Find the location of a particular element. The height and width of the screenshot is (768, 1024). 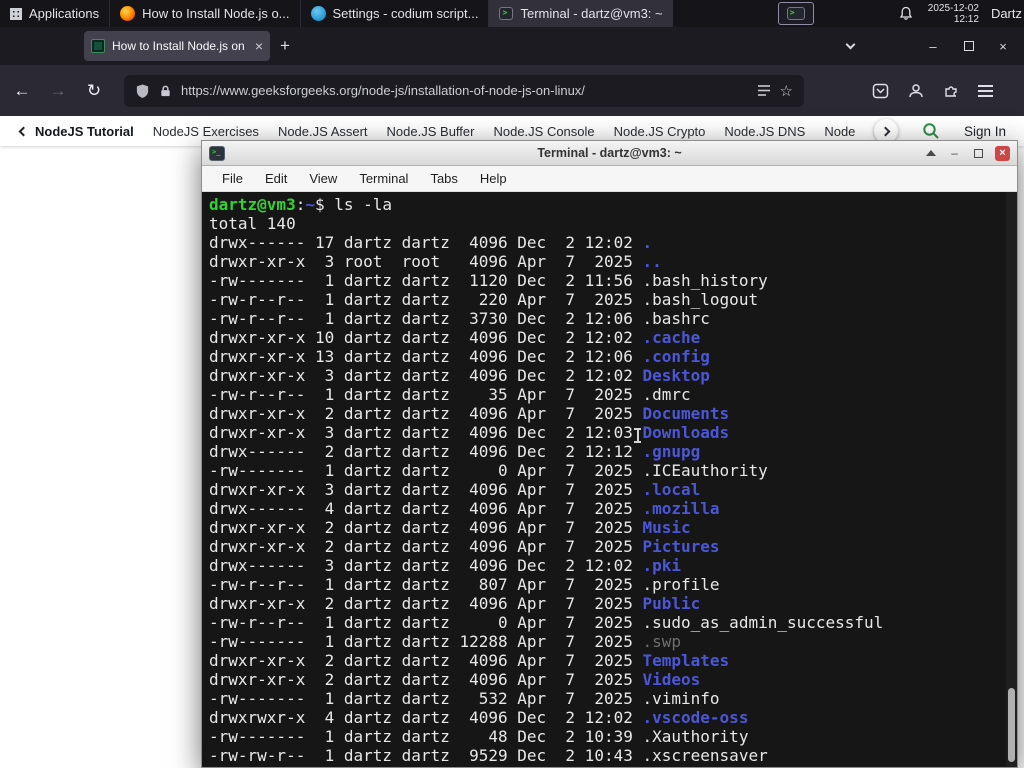

reload-button: ↻ is located at coordinates (94, 91).